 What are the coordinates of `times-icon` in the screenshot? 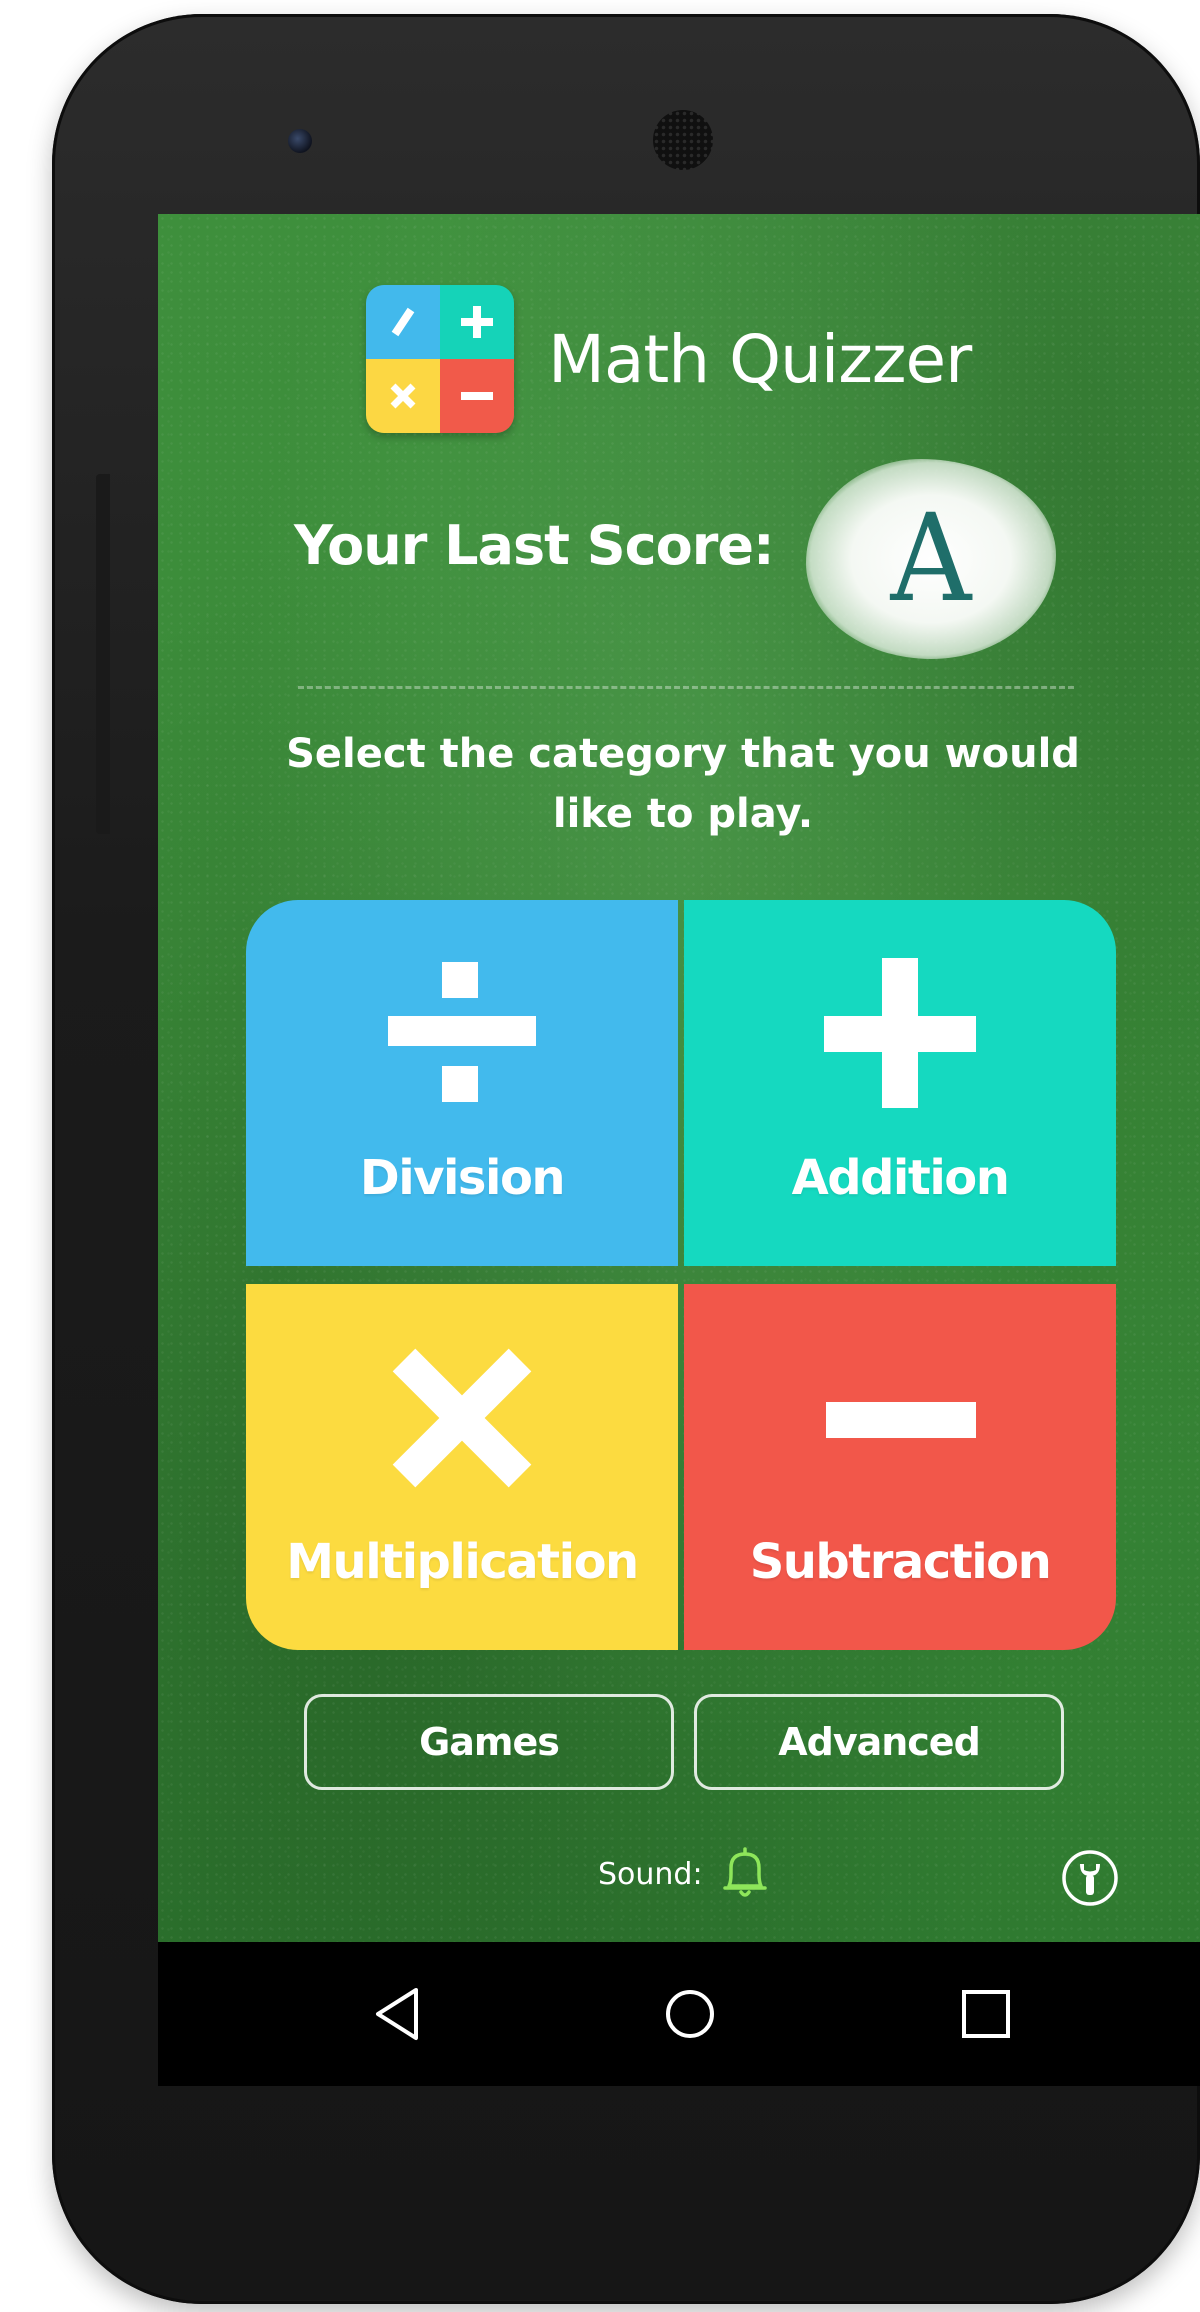 It's located at (462, 1418).